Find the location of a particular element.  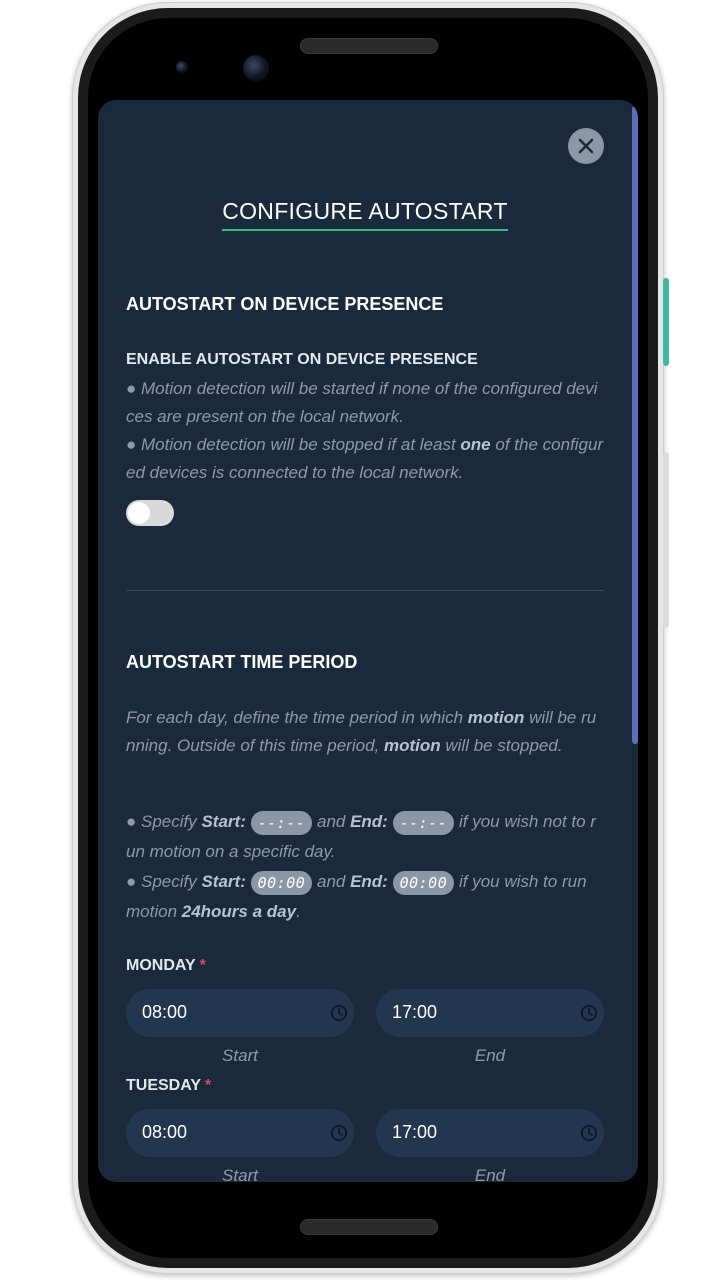

day-name: MONDAY is located at coordinates (161, 965).